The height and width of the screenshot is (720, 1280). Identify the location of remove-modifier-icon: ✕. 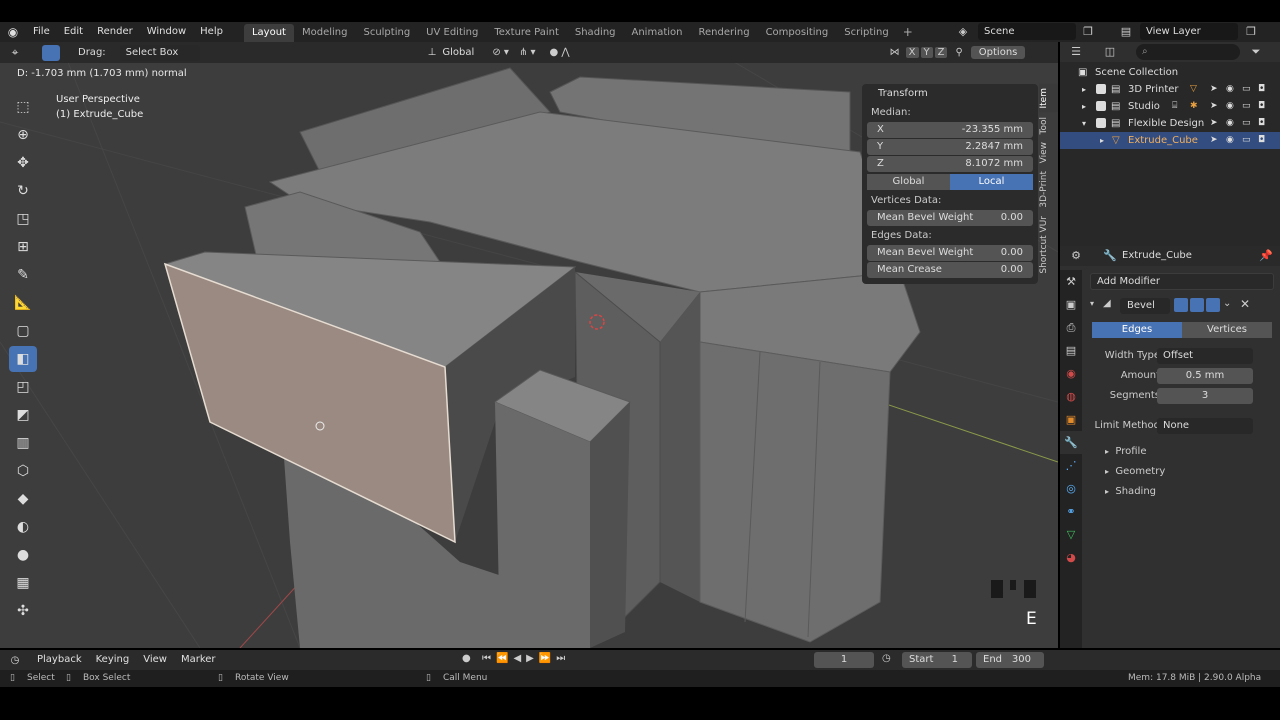
(1245, 304).